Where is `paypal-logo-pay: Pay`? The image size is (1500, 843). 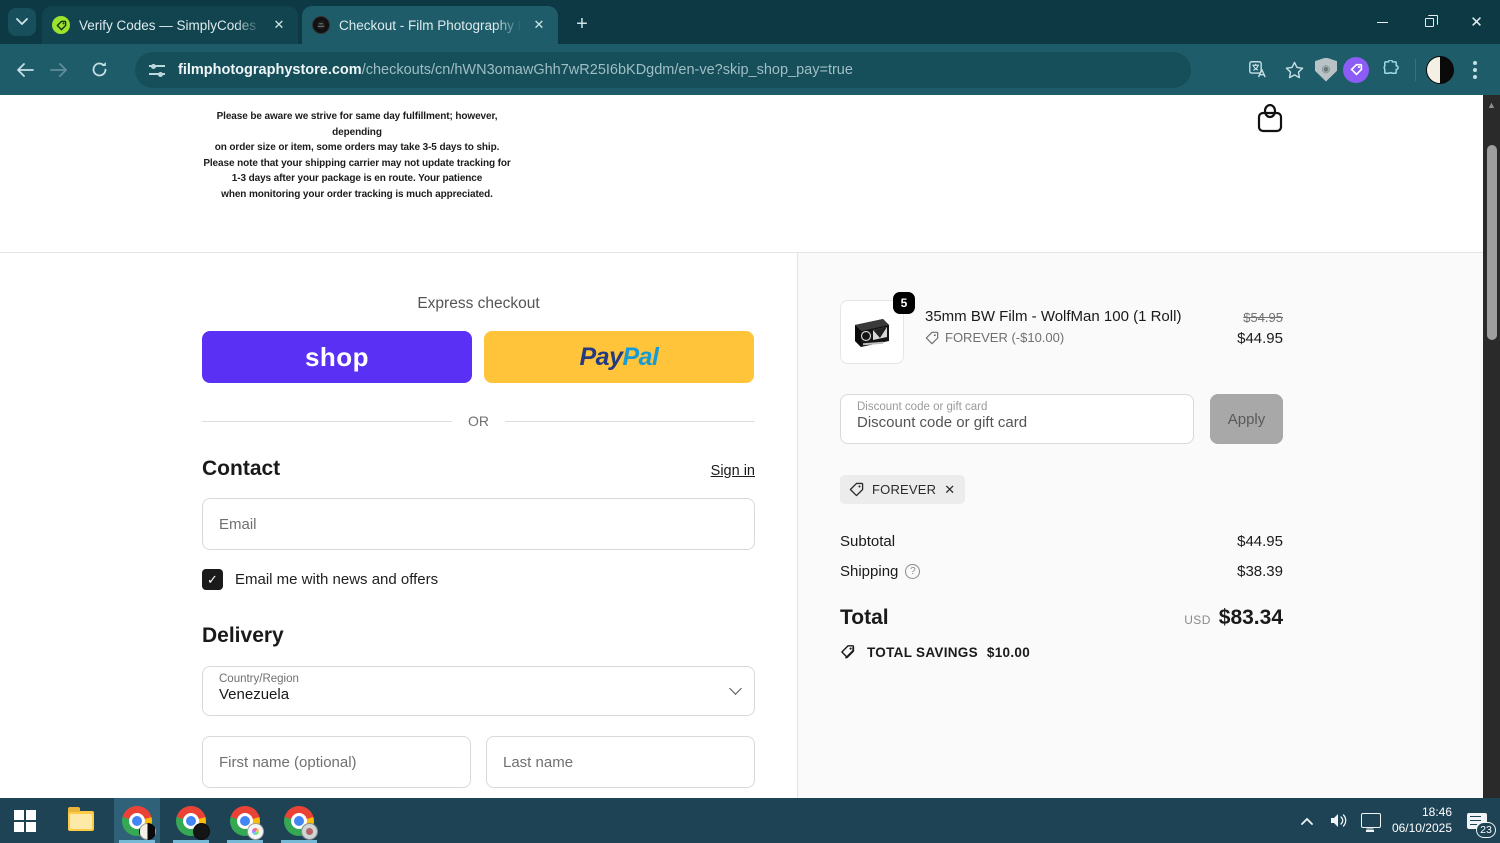 paypal-logo-pay: Pay is located at coordinates (601, 356).